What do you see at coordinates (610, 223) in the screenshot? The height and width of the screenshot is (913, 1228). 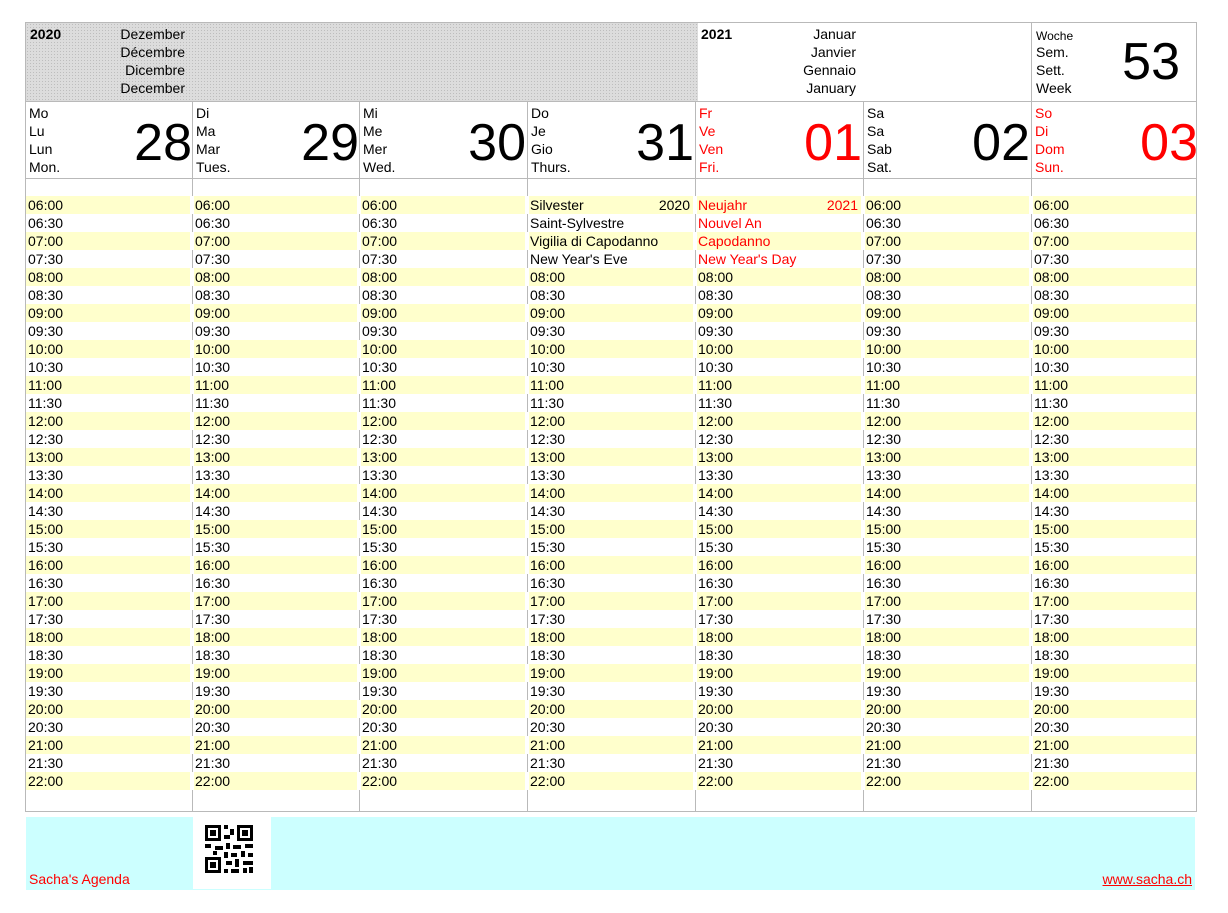 I see `event-line: Saint-Sylvestre` at bounding box center [610, 223].